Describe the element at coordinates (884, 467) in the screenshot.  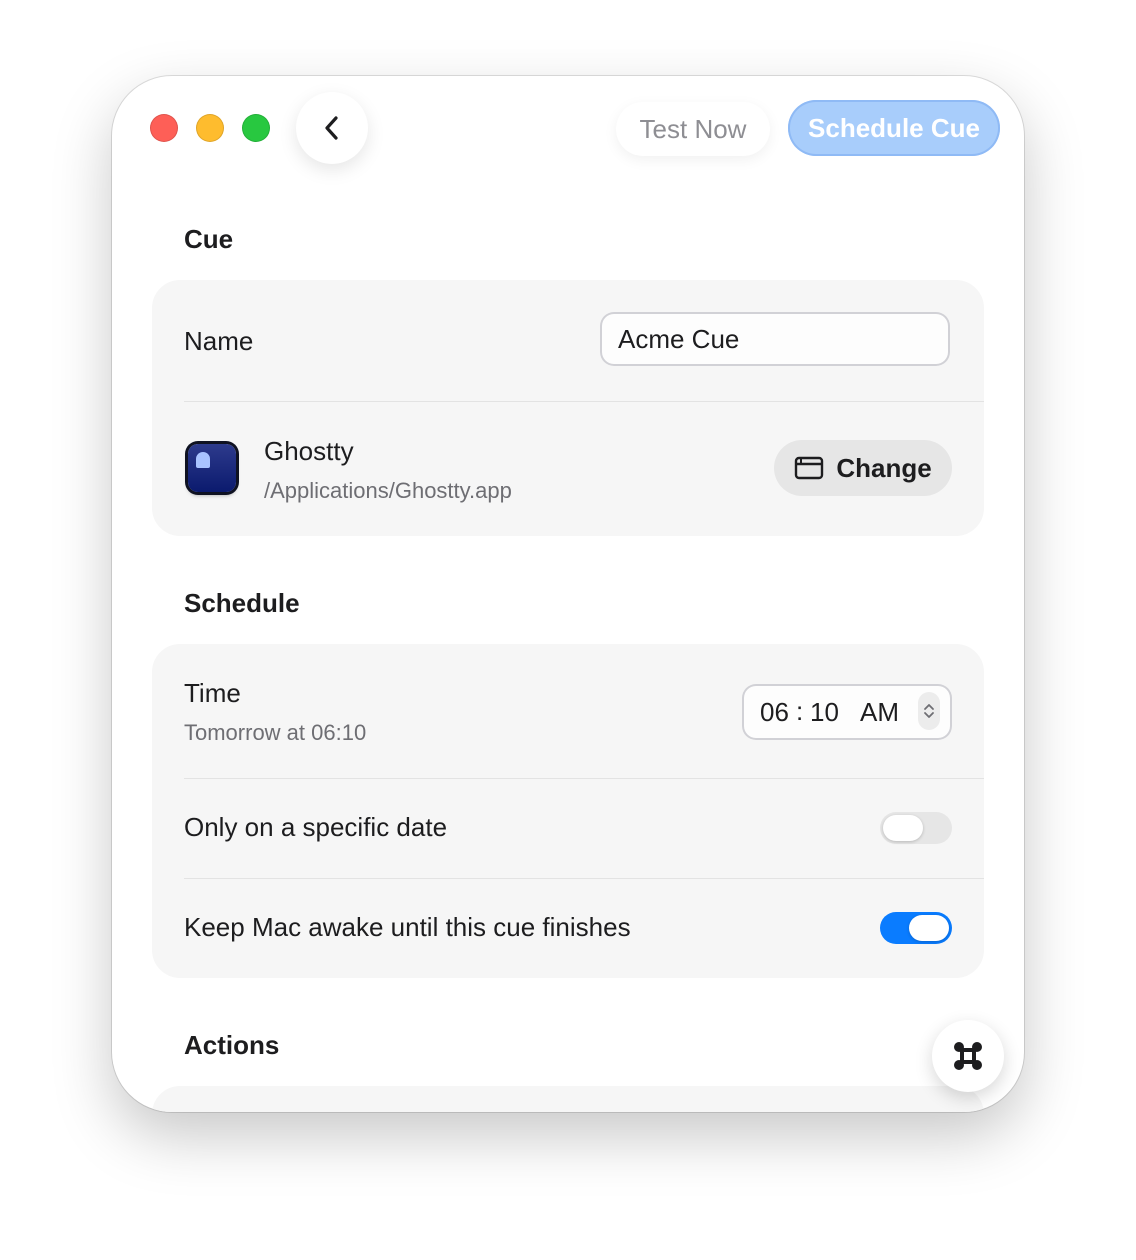
I see `change-button-label: Change` at that location.